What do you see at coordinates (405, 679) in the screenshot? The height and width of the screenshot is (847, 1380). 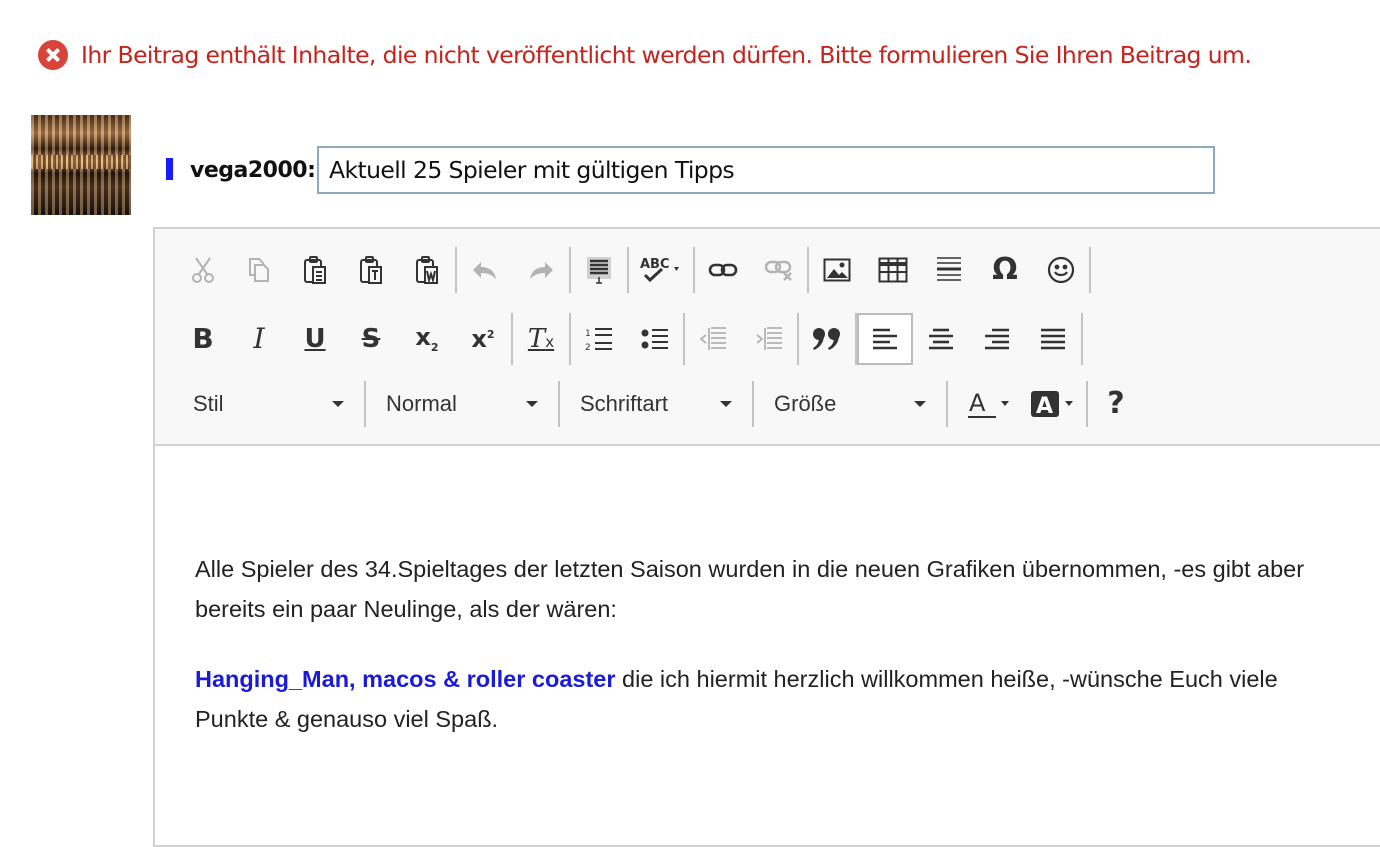 I see `highlighted-names: Hanging_Man, macos & roller coaster` at bounding box center [405, 679].